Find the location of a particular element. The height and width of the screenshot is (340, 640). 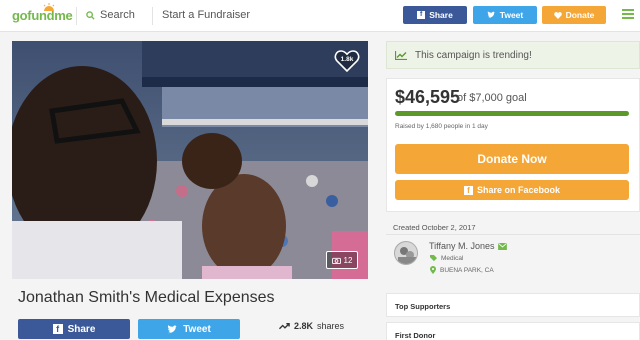

logo-sun-icon is located at coordinates (49, 7).